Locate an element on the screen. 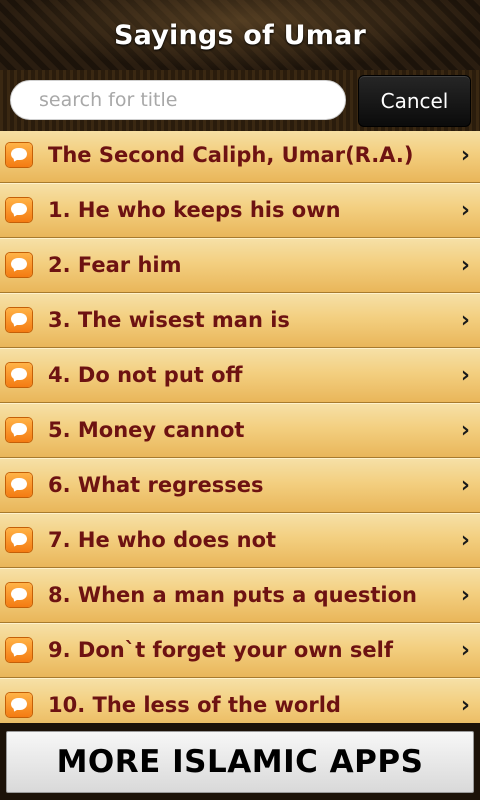  list-item-label: 1. He who keeps his own is located at coordinates (194, 210).